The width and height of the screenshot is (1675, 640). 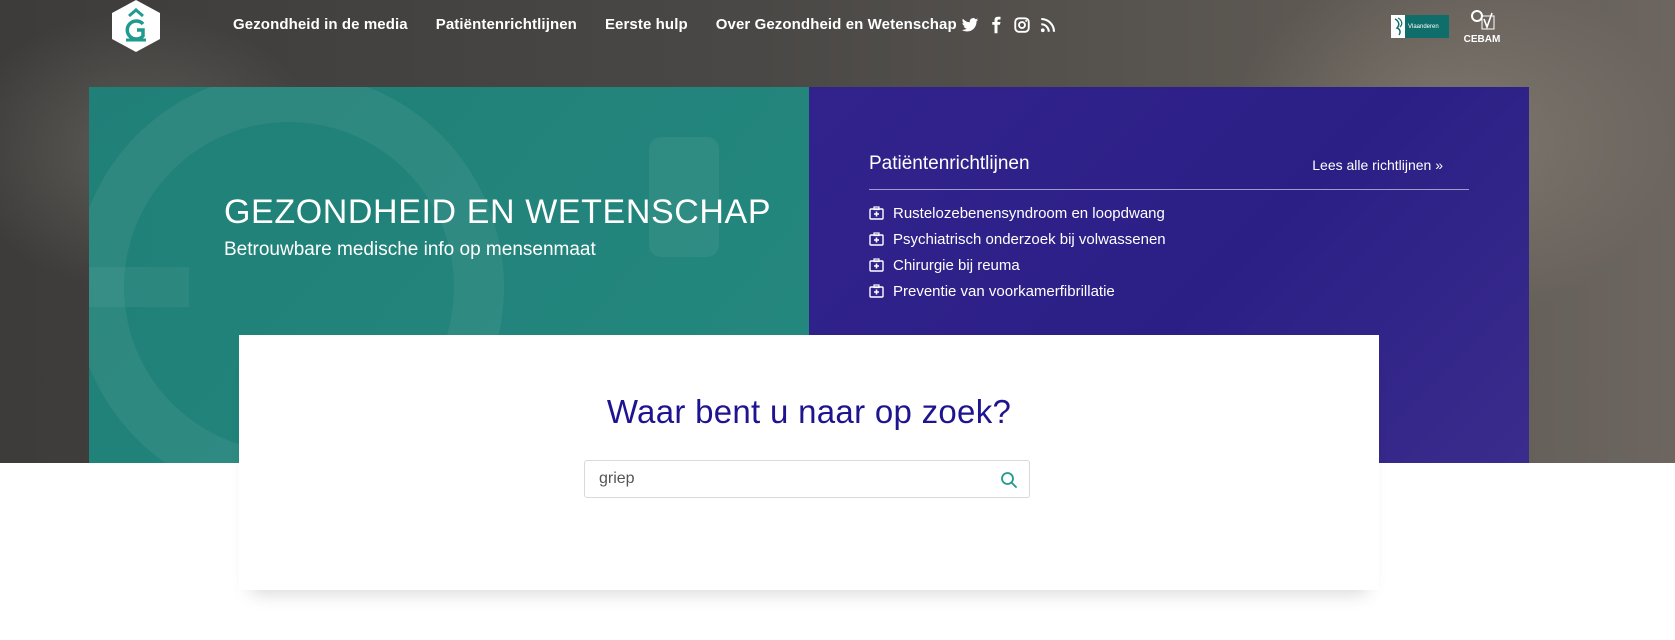 I want to click on cebam-label: CEBAM, so click(x=1482, y=39).